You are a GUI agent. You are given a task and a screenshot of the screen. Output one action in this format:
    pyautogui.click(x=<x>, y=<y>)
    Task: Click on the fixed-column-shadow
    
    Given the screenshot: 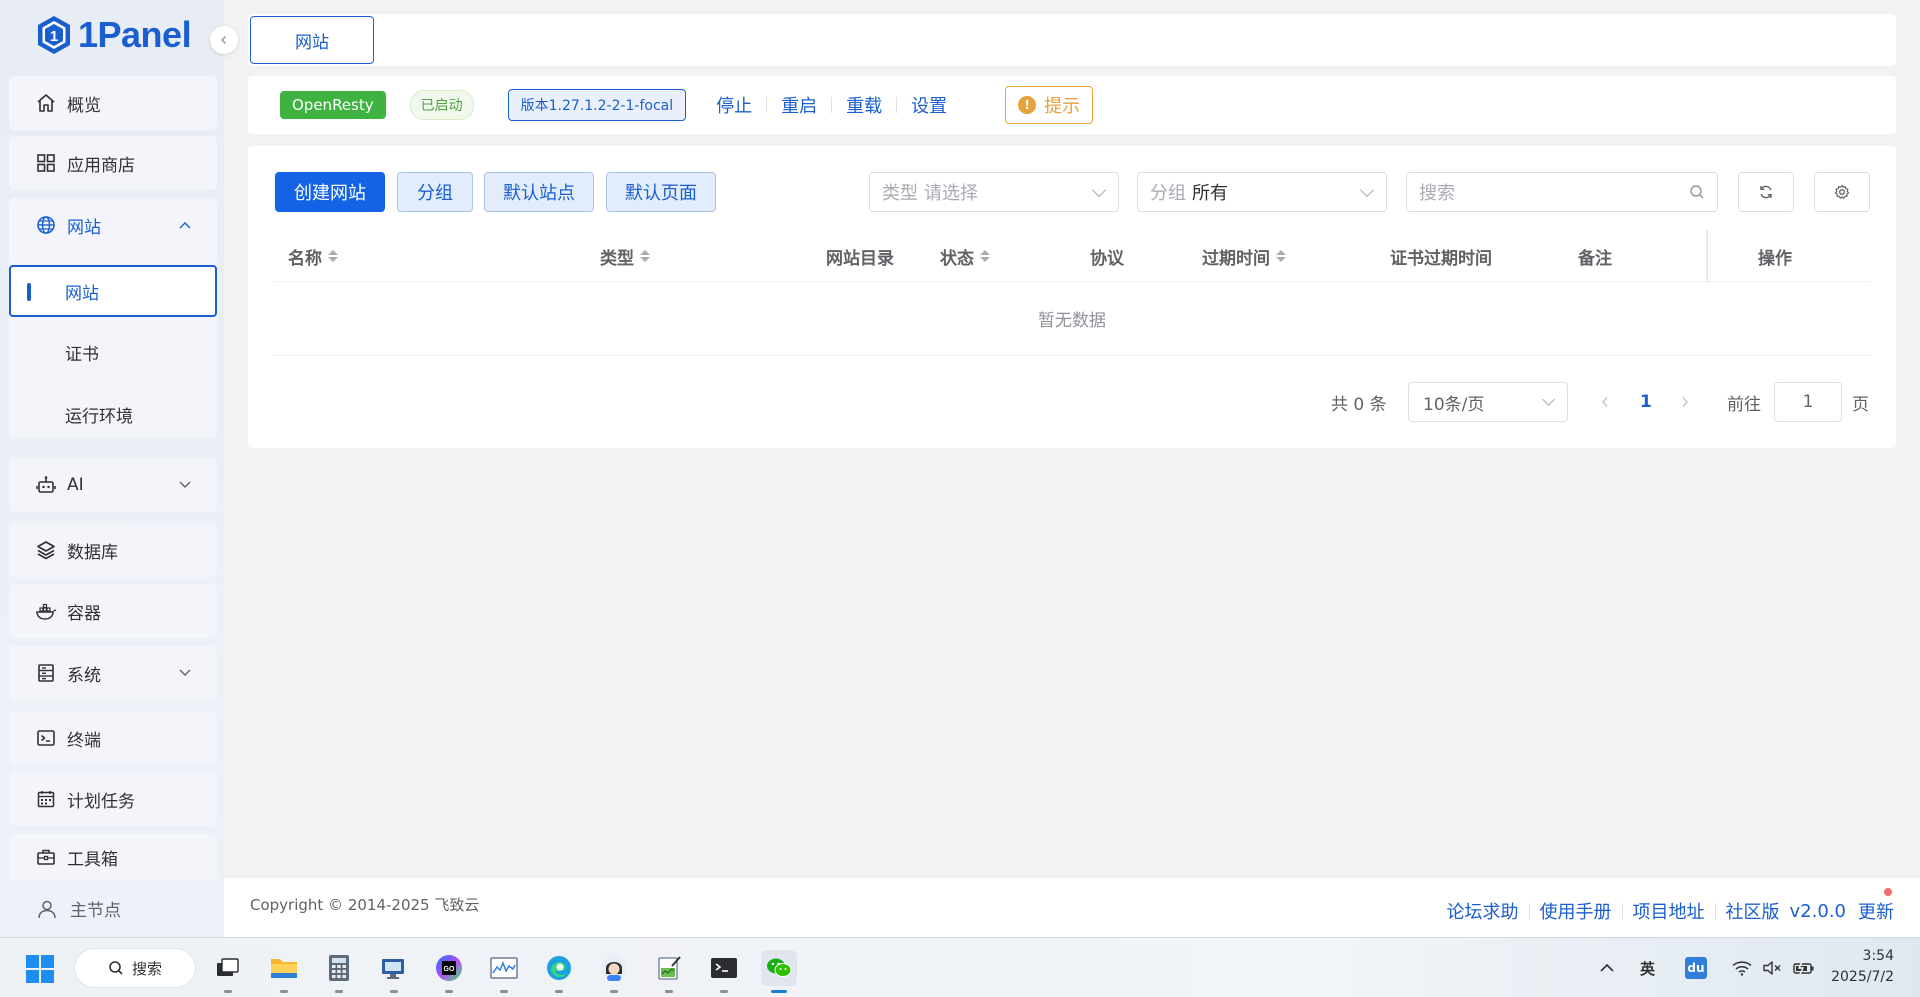 What is the action you would take?
    pyautogui.click(x=1707, y=256)
    